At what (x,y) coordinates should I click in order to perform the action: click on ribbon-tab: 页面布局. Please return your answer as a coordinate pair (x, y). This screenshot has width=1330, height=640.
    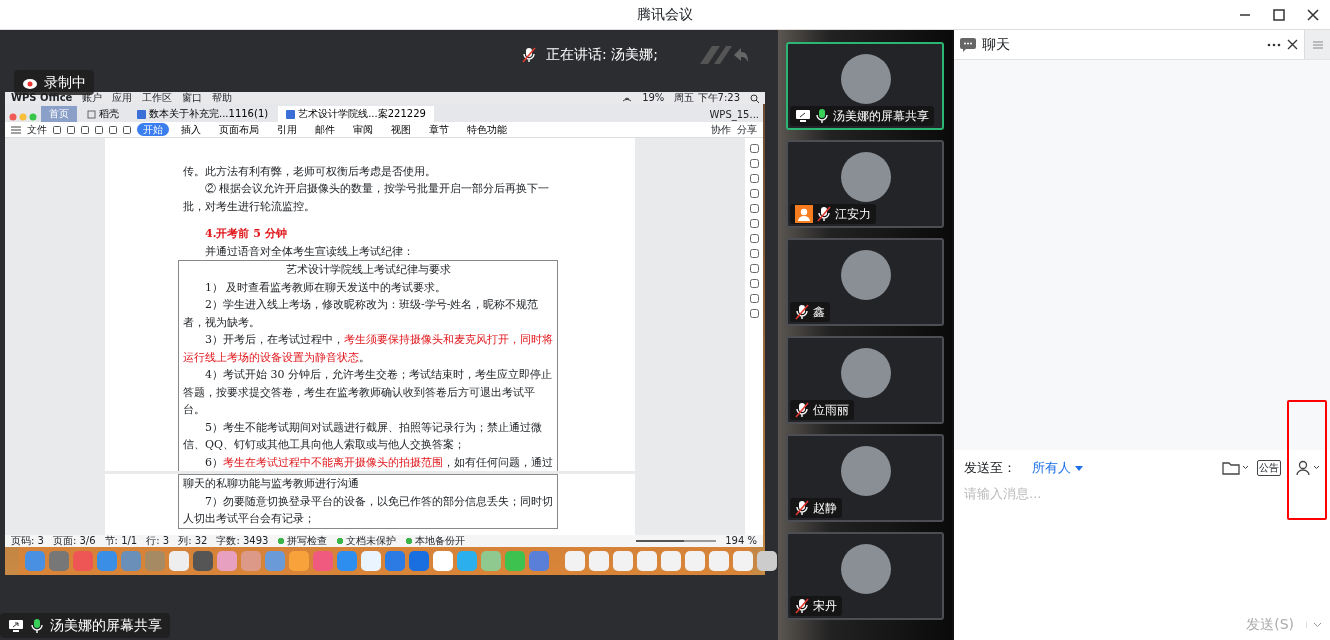
    Looking at the image, I should click on (239, 129).